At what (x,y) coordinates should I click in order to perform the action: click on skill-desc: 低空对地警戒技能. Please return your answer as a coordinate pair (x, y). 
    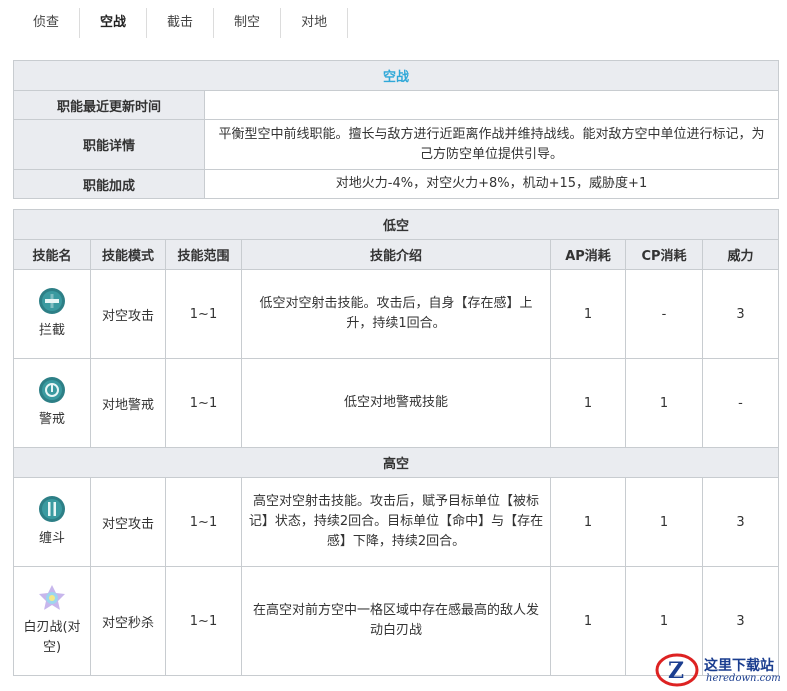
    Looking at the image, I should click on (396, 403).